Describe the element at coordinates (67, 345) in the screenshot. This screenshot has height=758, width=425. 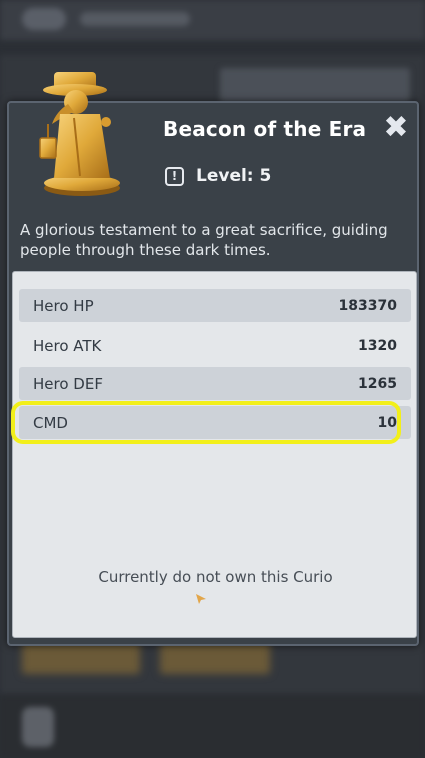
I see `stat-name: Hero ATK` at that location.